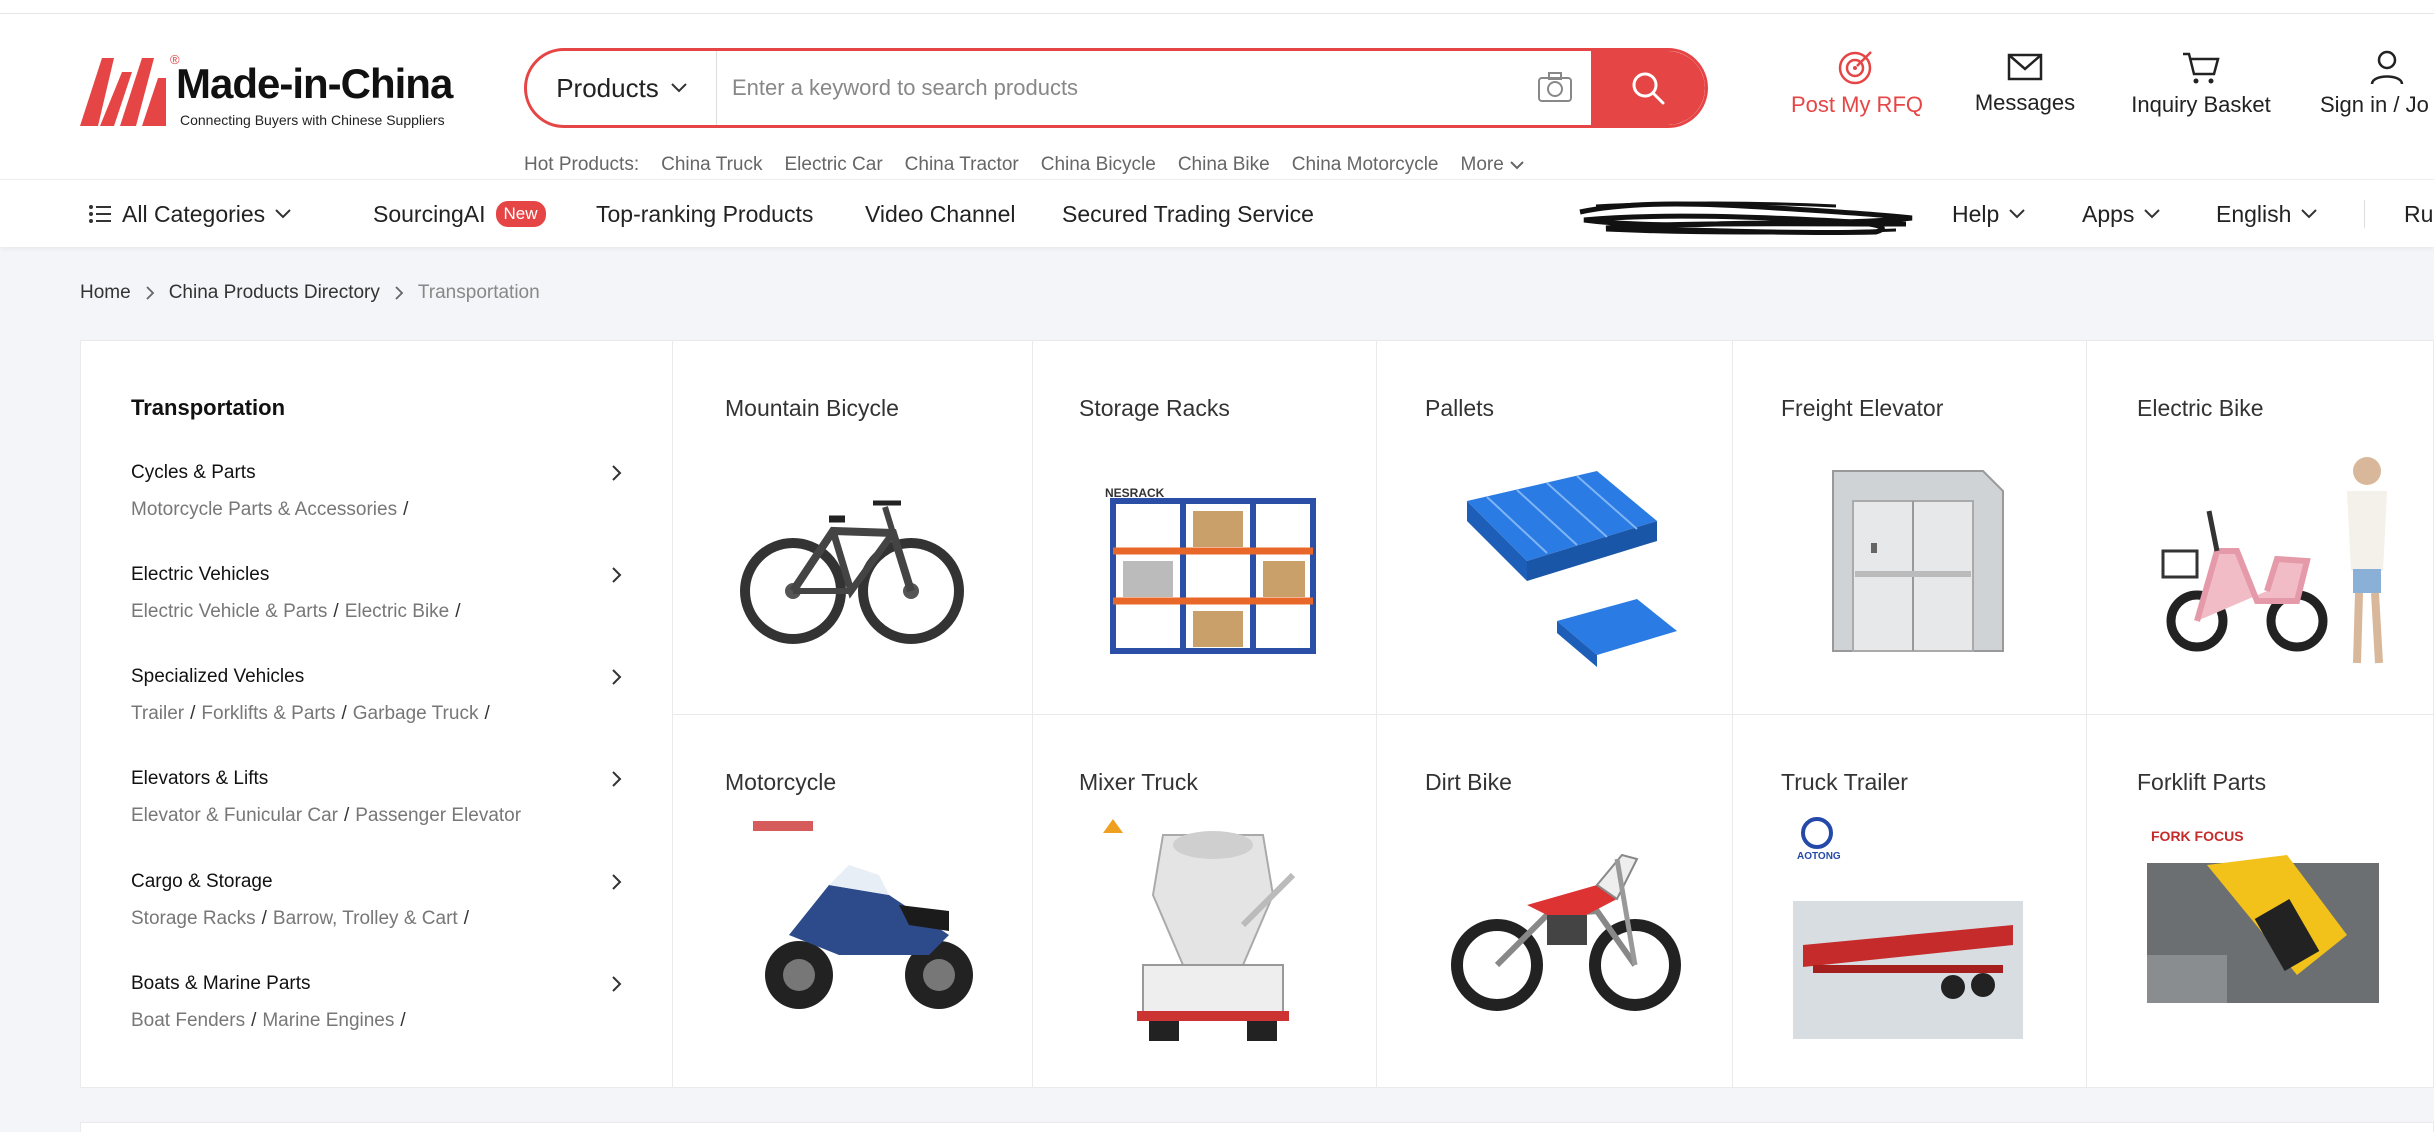 This screenshot has width=2434, height=1132. I want to click on product-card: Electric Bike, so click(2260, 528).